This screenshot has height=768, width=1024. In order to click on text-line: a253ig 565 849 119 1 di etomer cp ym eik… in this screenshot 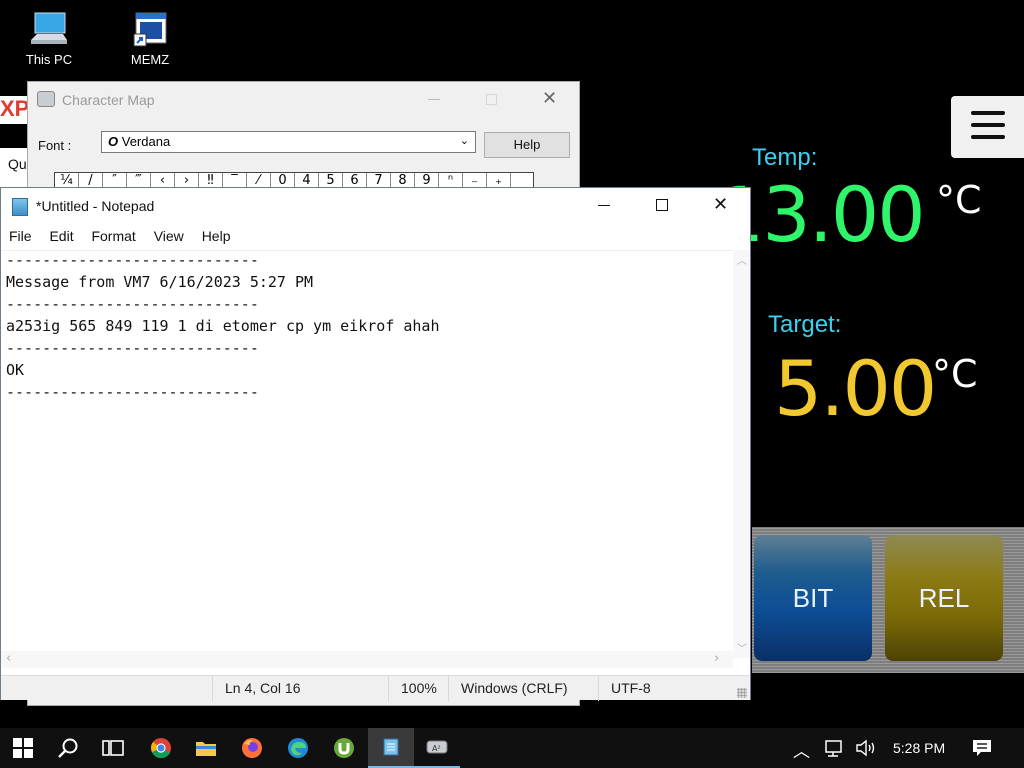, I will do `click(223, 326)`.